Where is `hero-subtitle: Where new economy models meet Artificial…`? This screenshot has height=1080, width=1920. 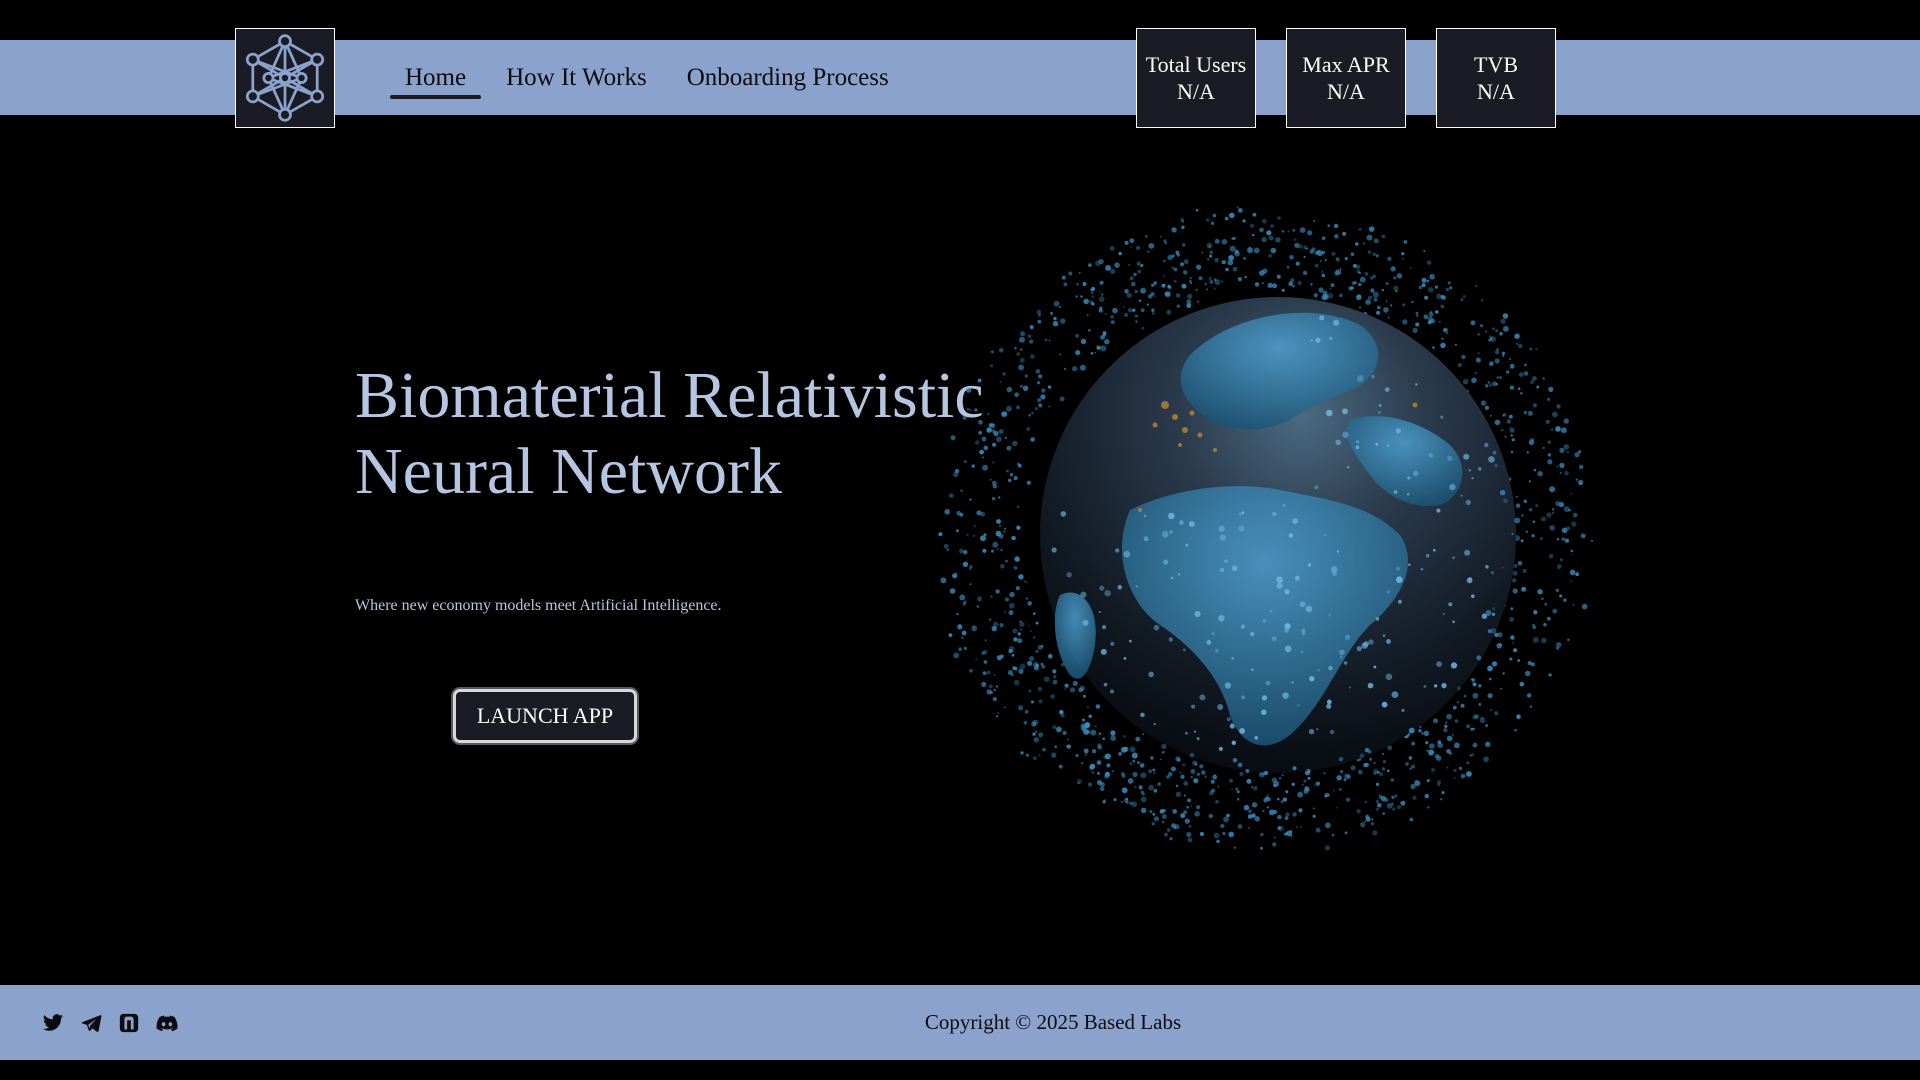 hero-subtitle: Where new economy models meet Artificial… is located at coordinates (538, 605).